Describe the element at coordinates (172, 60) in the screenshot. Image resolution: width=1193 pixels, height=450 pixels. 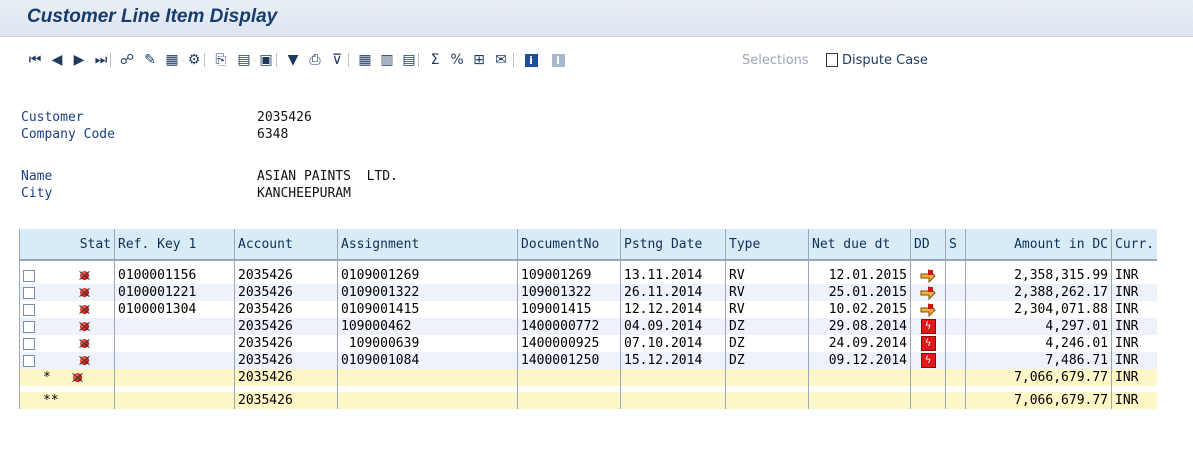
I see `layout-button: ▦` at that location.